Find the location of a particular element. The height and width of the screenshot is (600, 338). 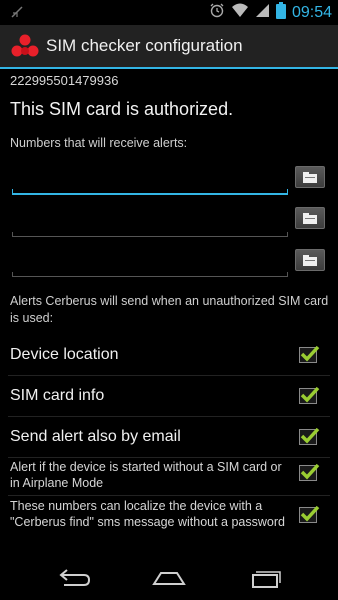

signal-icon is located at coordinates (262, 12).